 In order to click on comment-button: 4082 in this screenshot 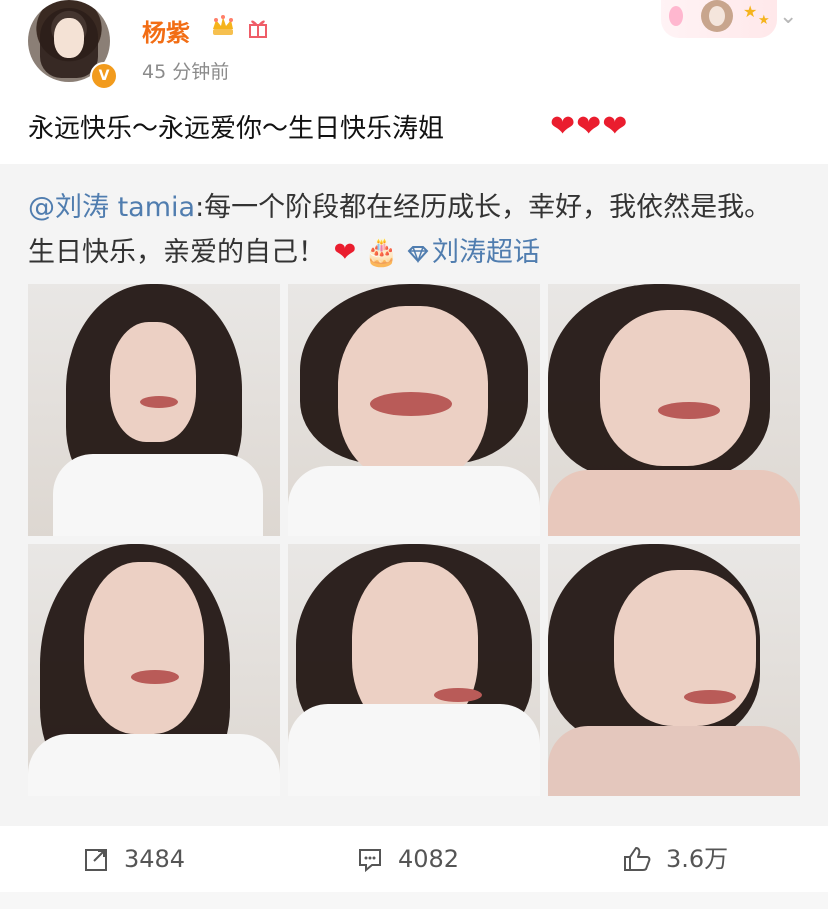, I will do `click(407, 859)`.